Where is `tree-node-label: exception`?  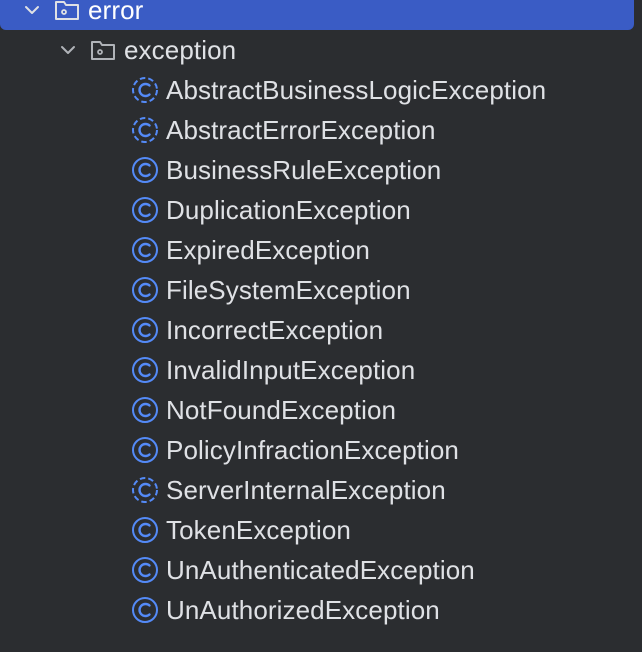
tree-node-label: exception is located at coordinates (180, 49).